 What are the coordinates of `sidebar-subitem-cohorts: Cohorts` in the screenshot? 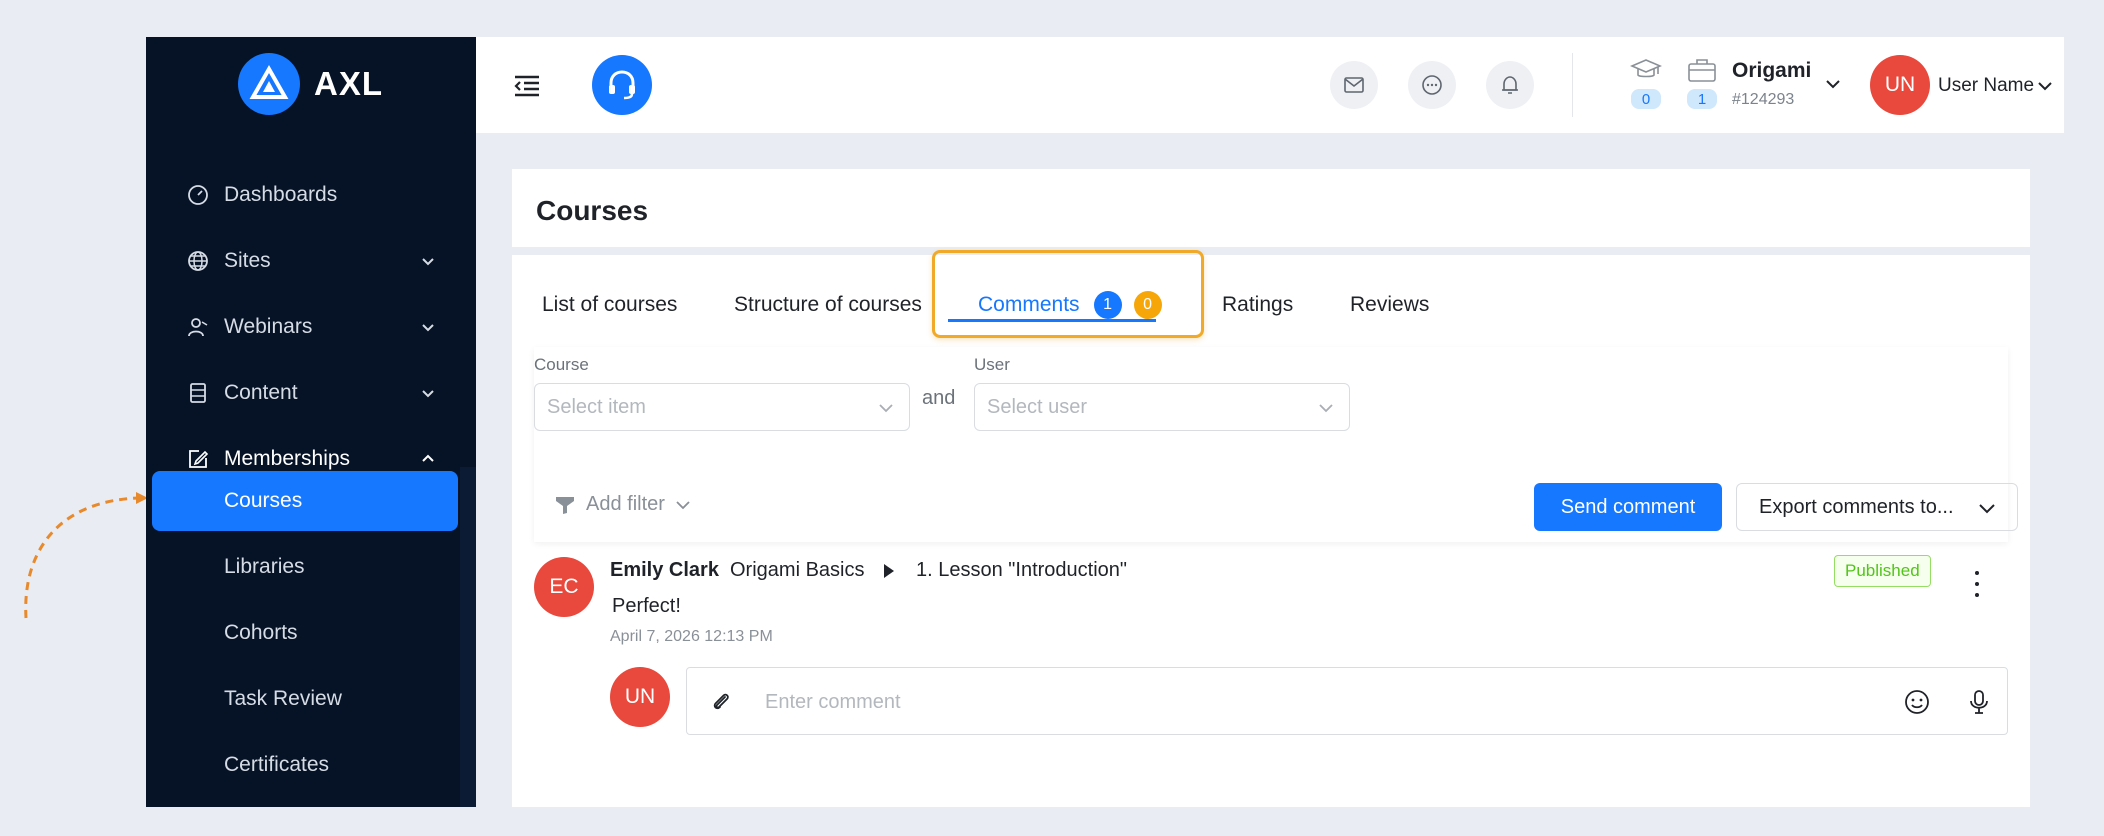 It's located at (305, 633).